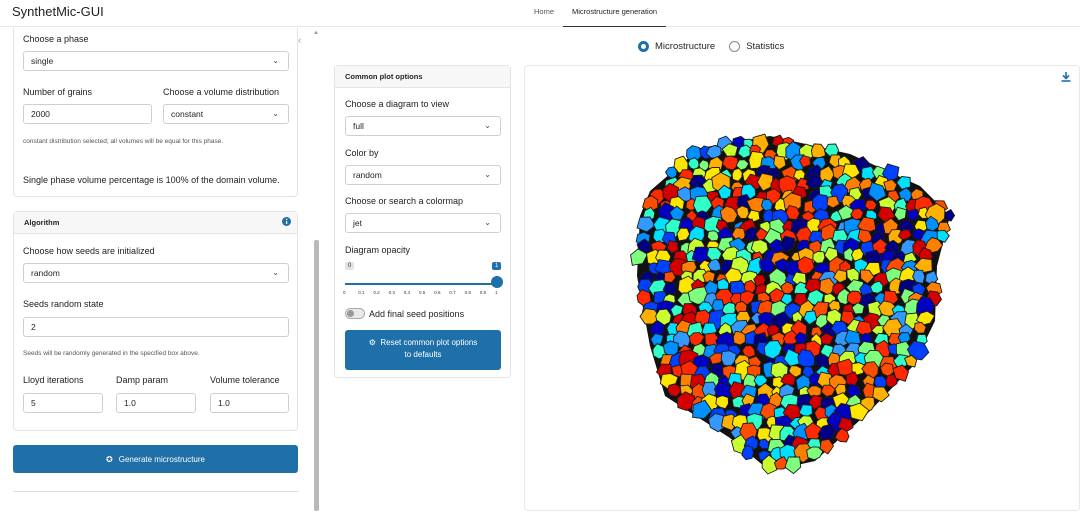 This screenshot has width=1080, height=512. Describe the element at coordinates (161, 459) in the screenshot. I see `generate-button-label: Generate microstructure` at that location.